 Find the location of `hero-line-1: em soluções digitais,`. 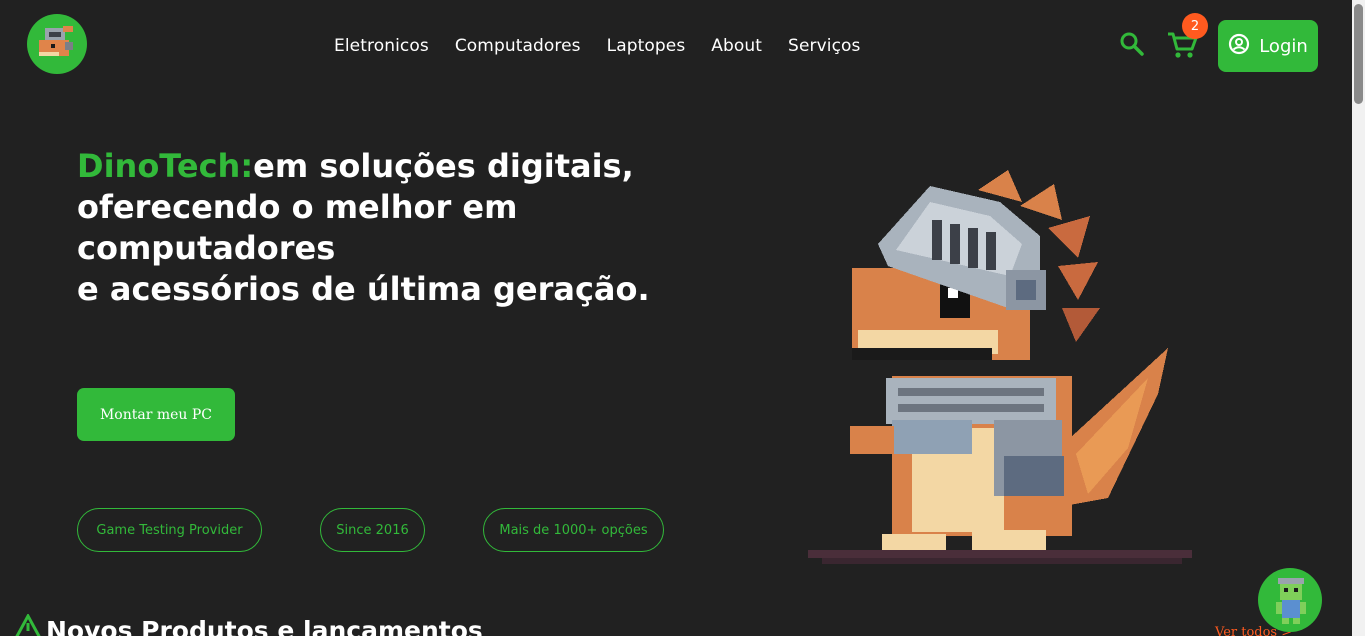

hero-line-1: em soluções digitais, is located at coordinates (443, 166).